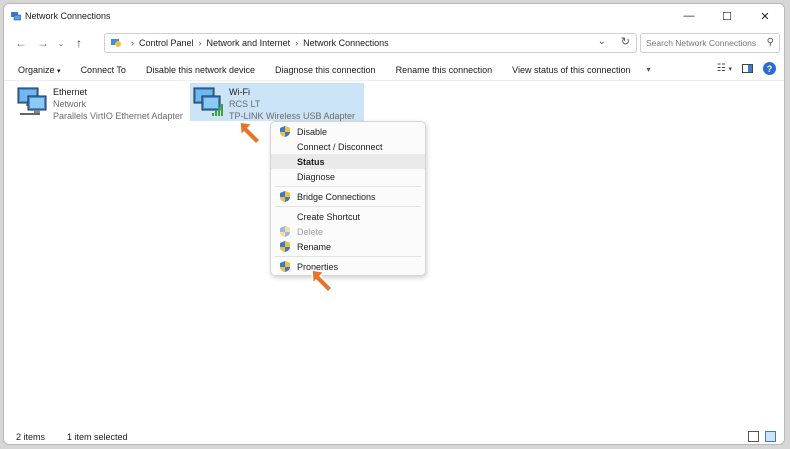  I want to click on view-status-button: View status of this connection, so click(571, 70).